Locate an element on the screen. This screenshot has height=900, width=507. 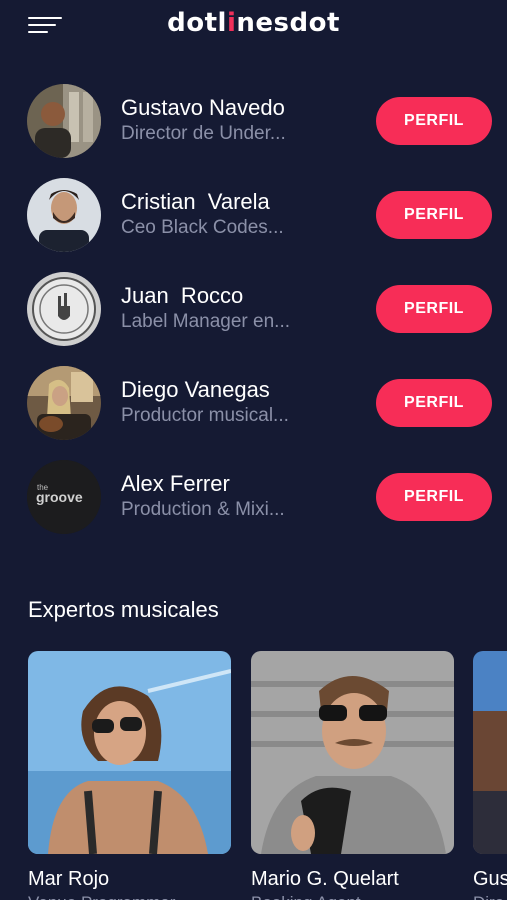
expert-role: Booking Agent is located at coordinates (306, 896).